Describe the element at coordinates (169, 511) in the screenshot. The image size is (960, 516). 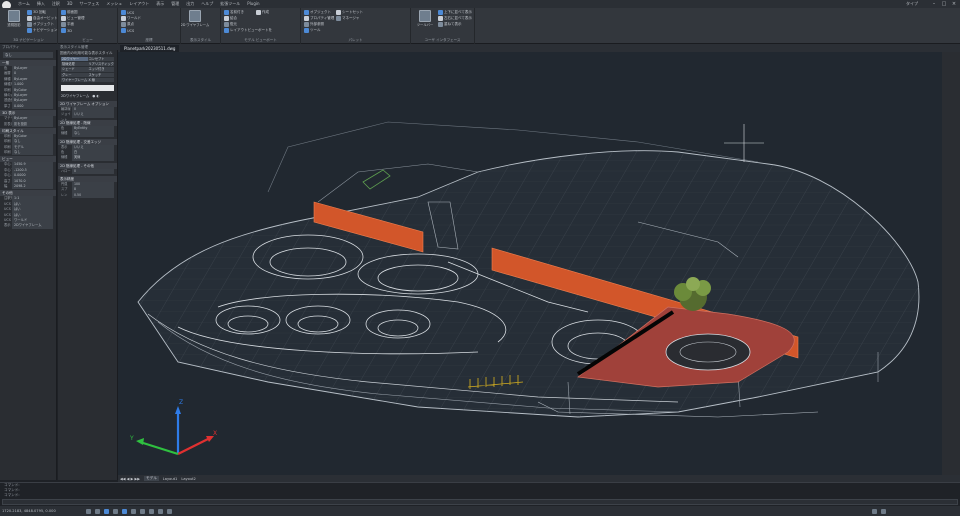
I see `annotation-scale-icon` at that location.